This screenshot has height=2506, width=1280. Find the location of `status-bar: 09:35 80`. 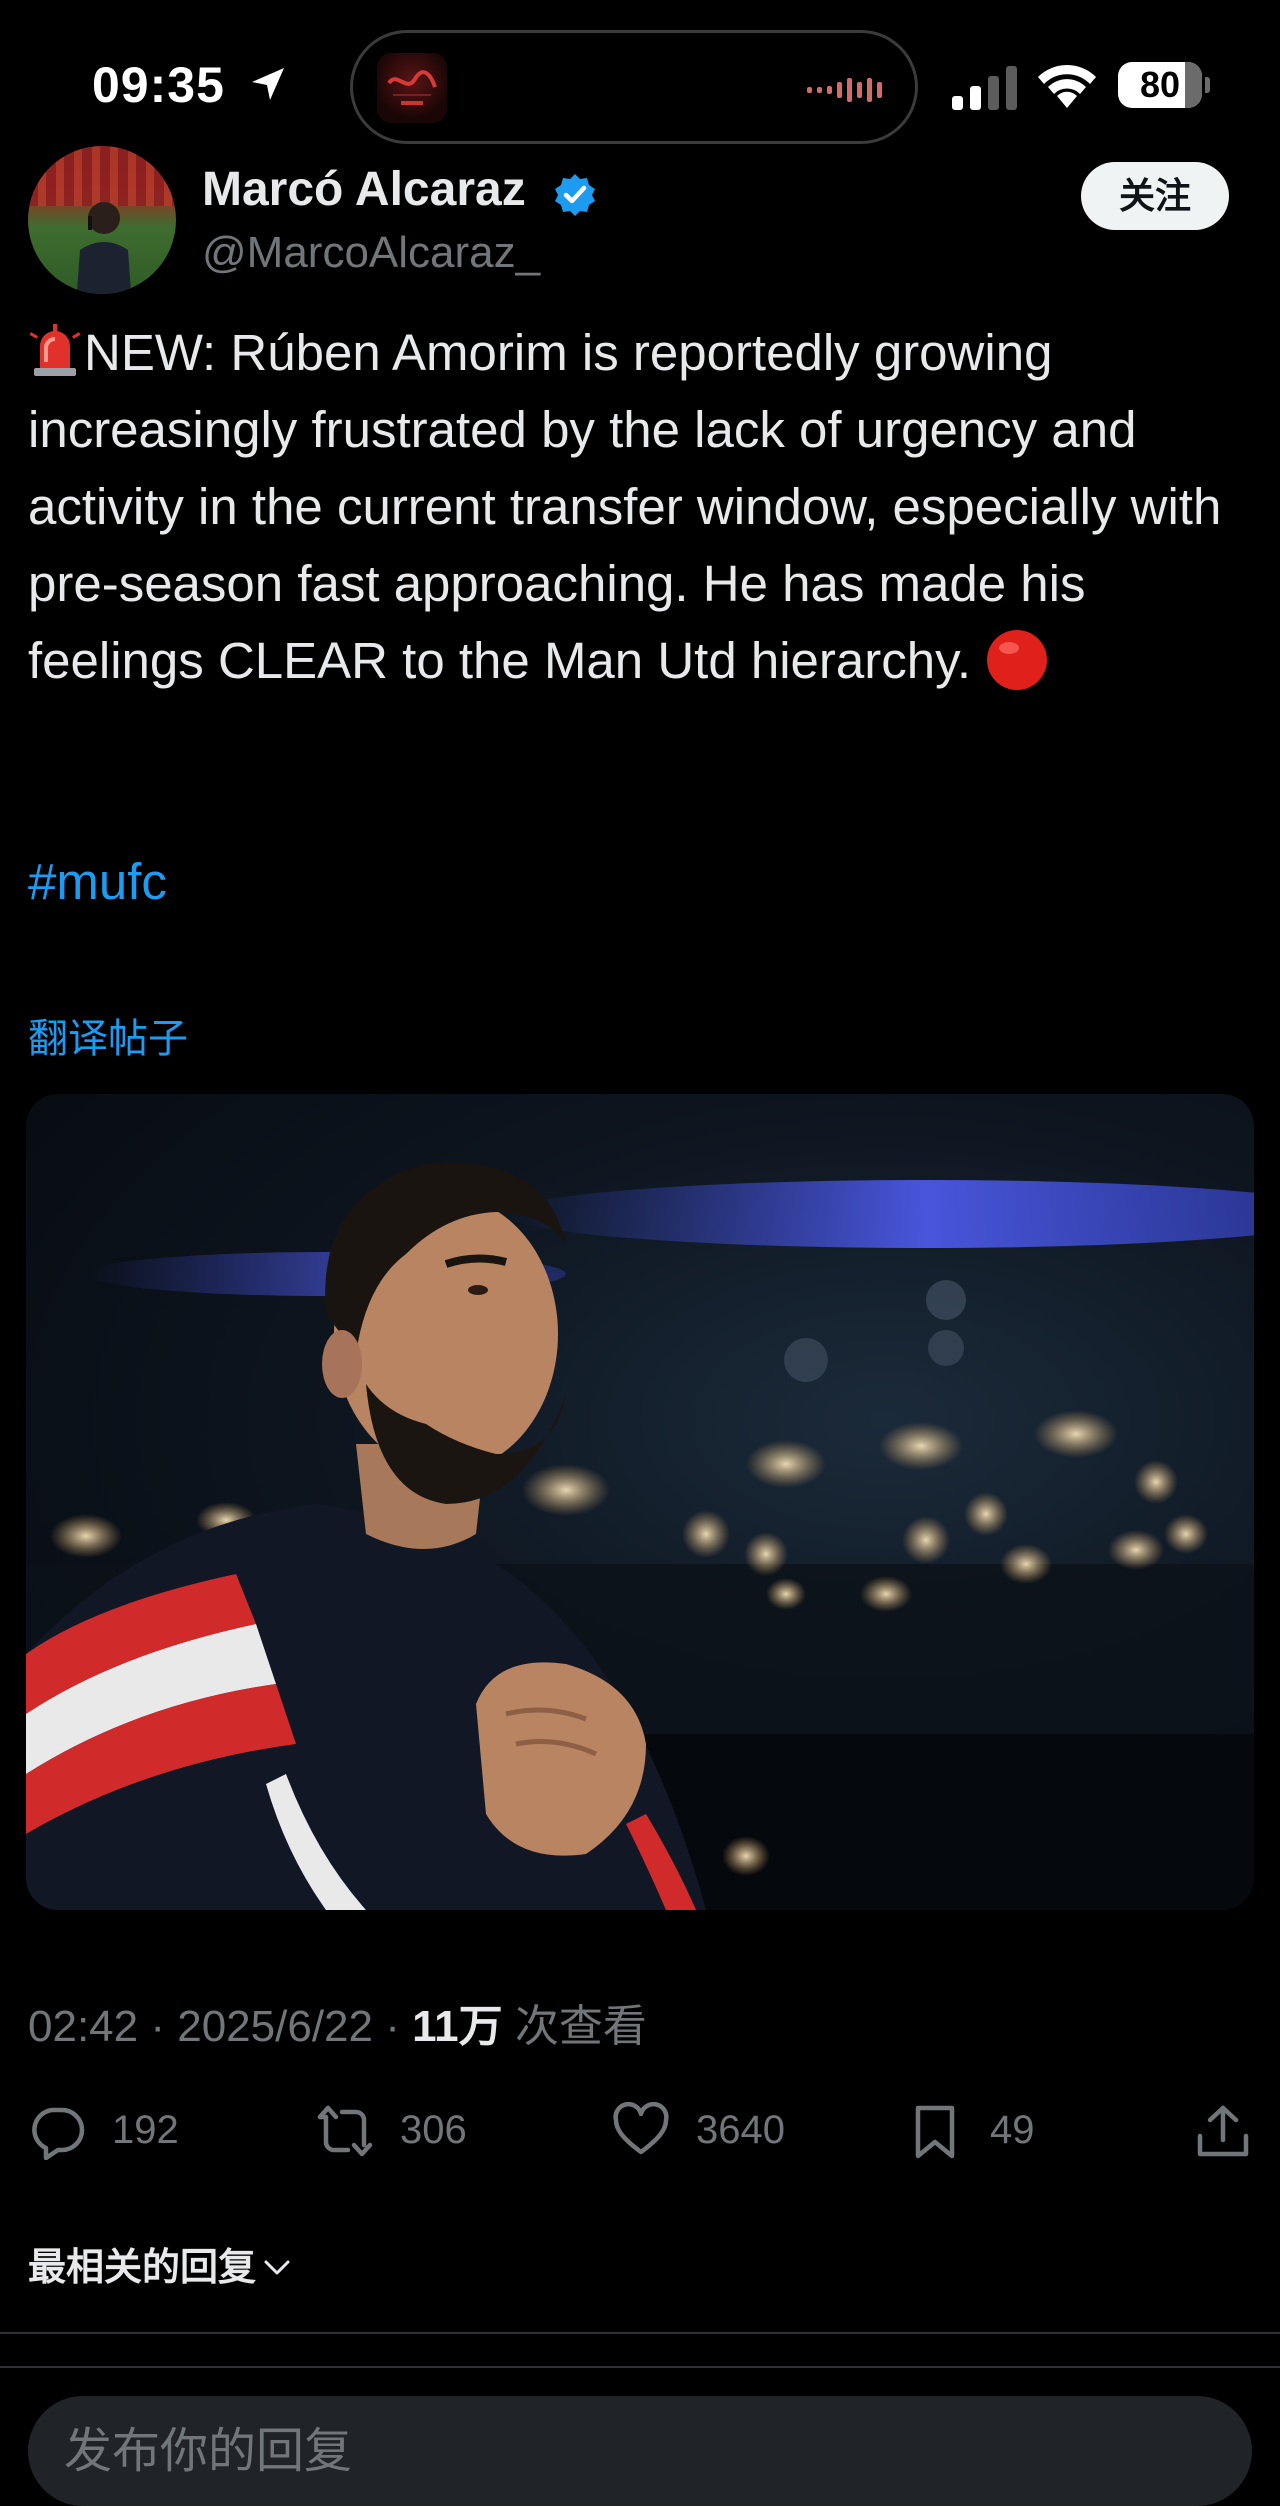

status-bar: 09:35 80 is located at coordinates (640, 86).